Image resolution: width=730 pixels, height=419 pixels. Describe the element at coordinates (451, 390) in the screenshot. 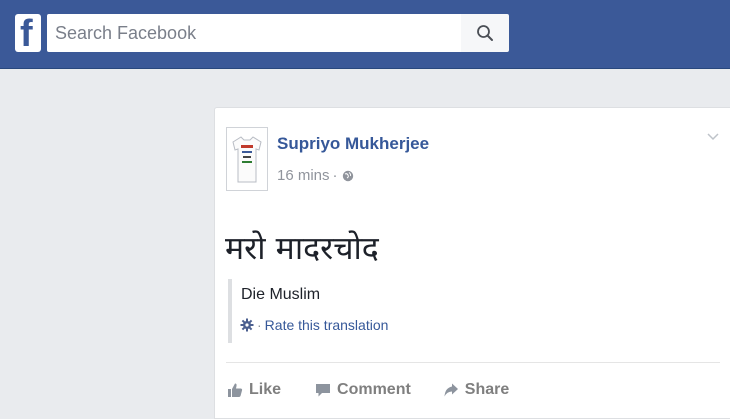

I see `share-icon` at that location.